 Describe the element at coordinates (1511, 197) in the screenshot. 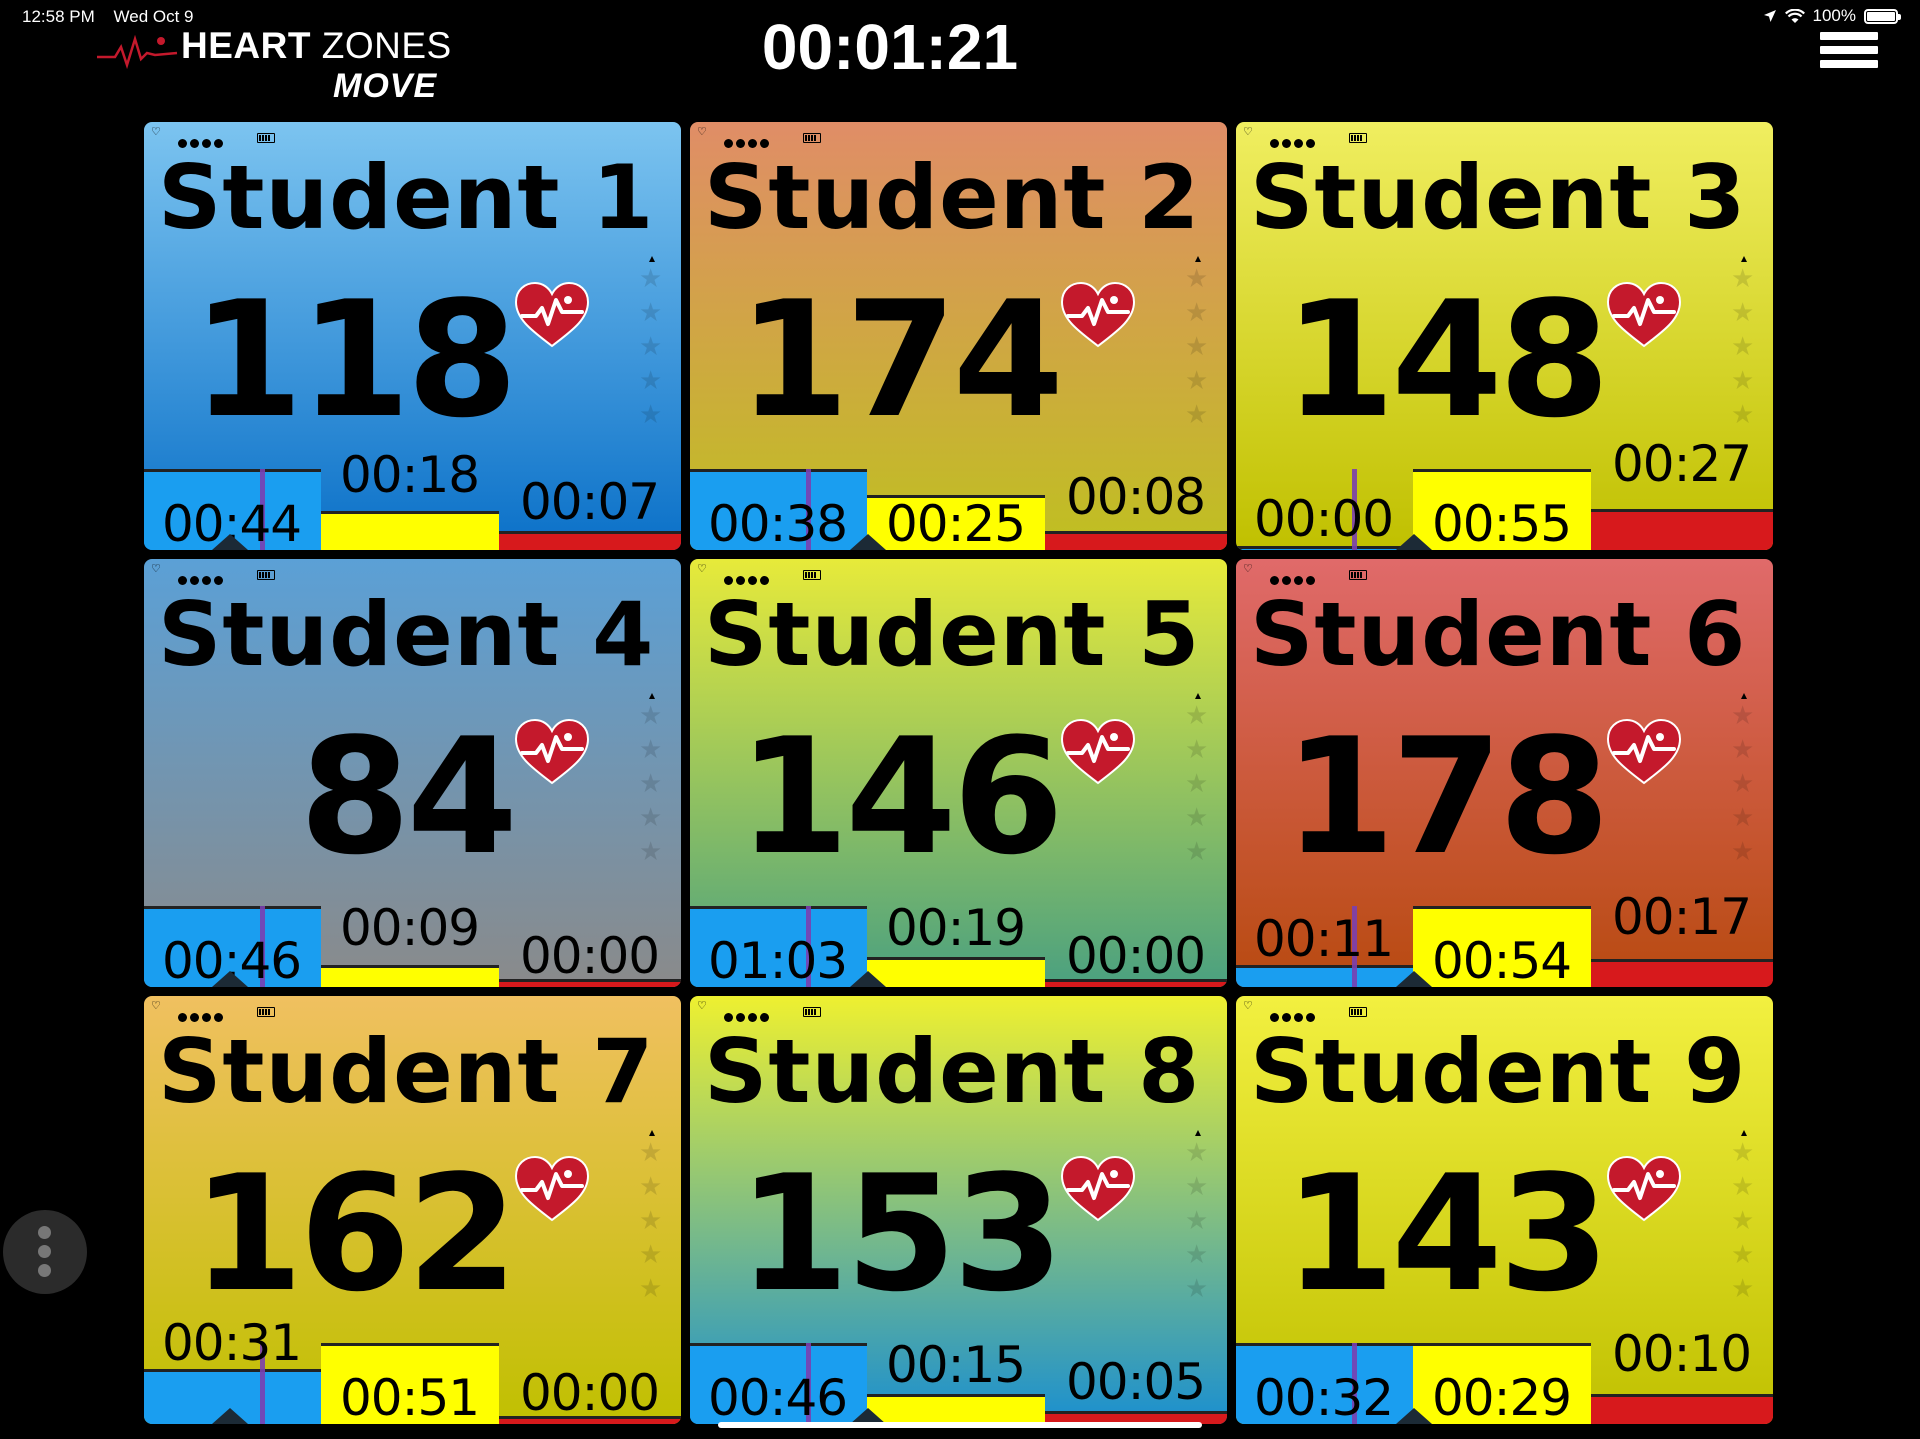

I see `student-name: Student 3 #` at that location.